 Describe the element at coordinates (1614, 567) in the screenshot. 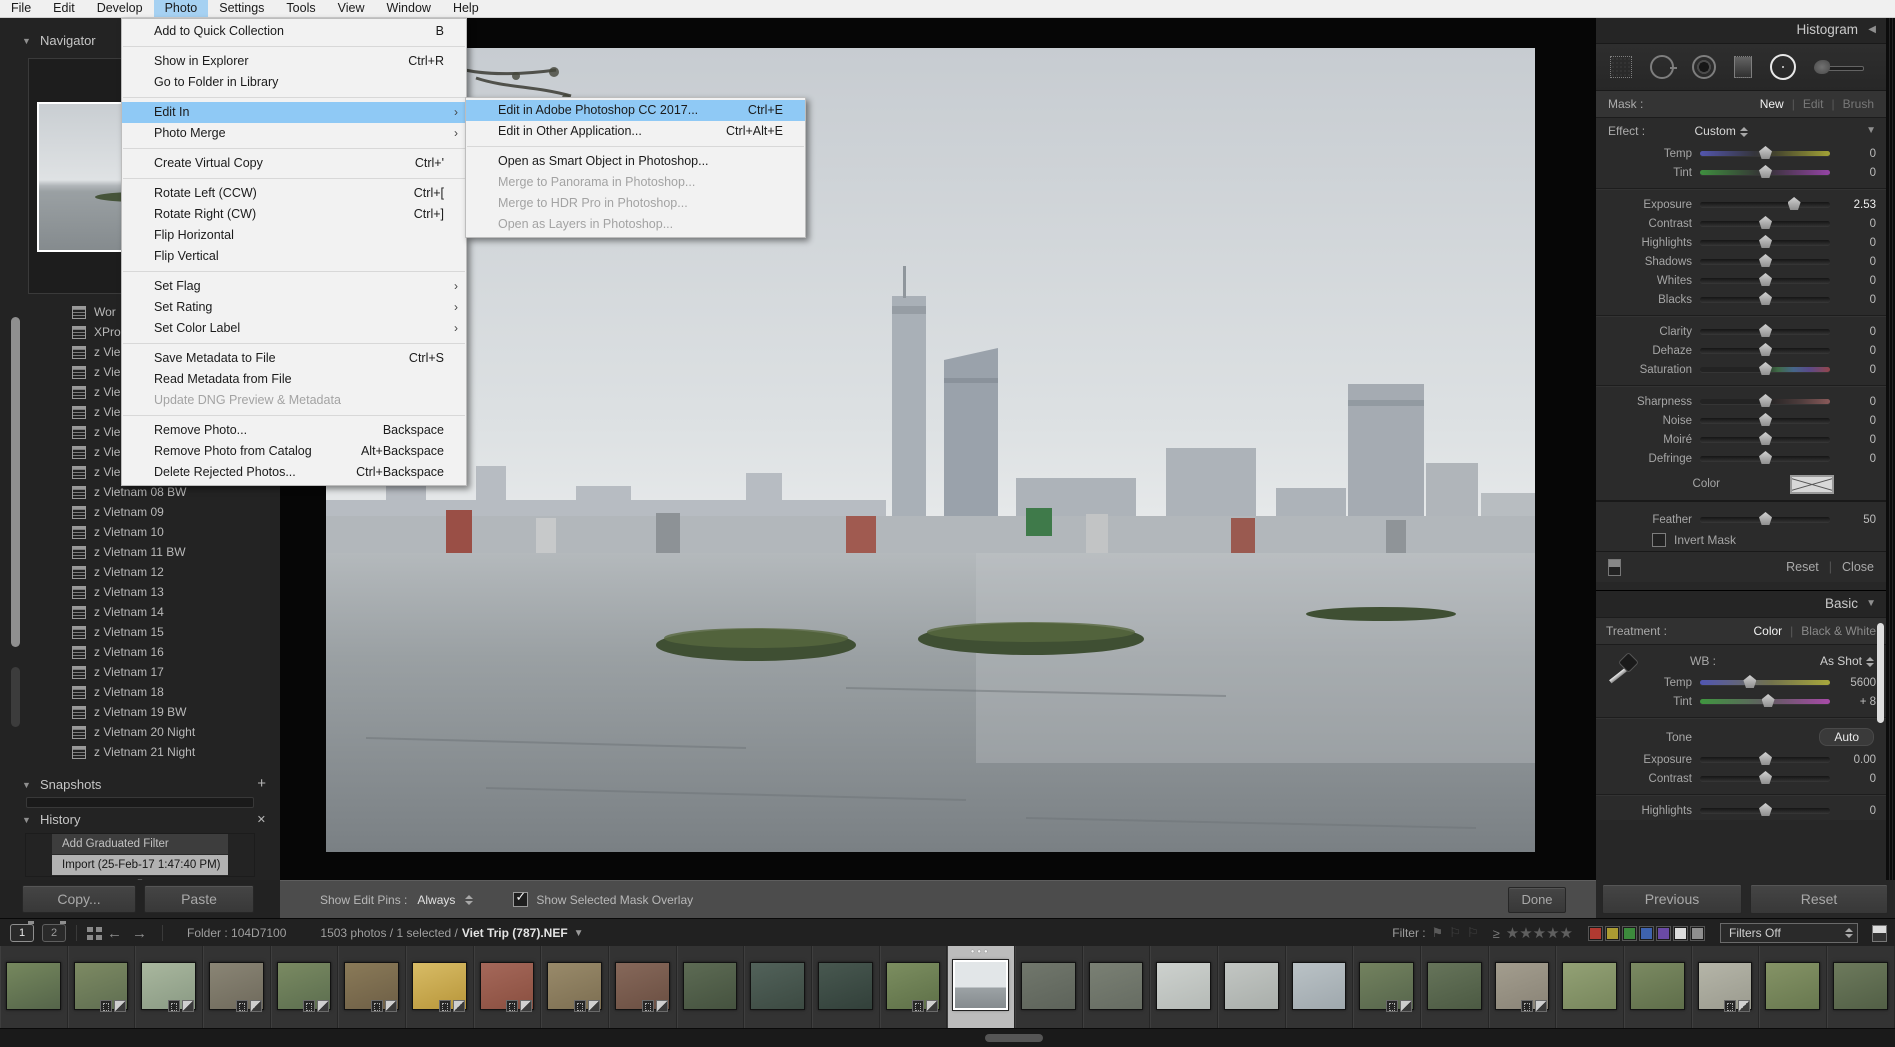

I see `panel-toggle-switch` at that location.